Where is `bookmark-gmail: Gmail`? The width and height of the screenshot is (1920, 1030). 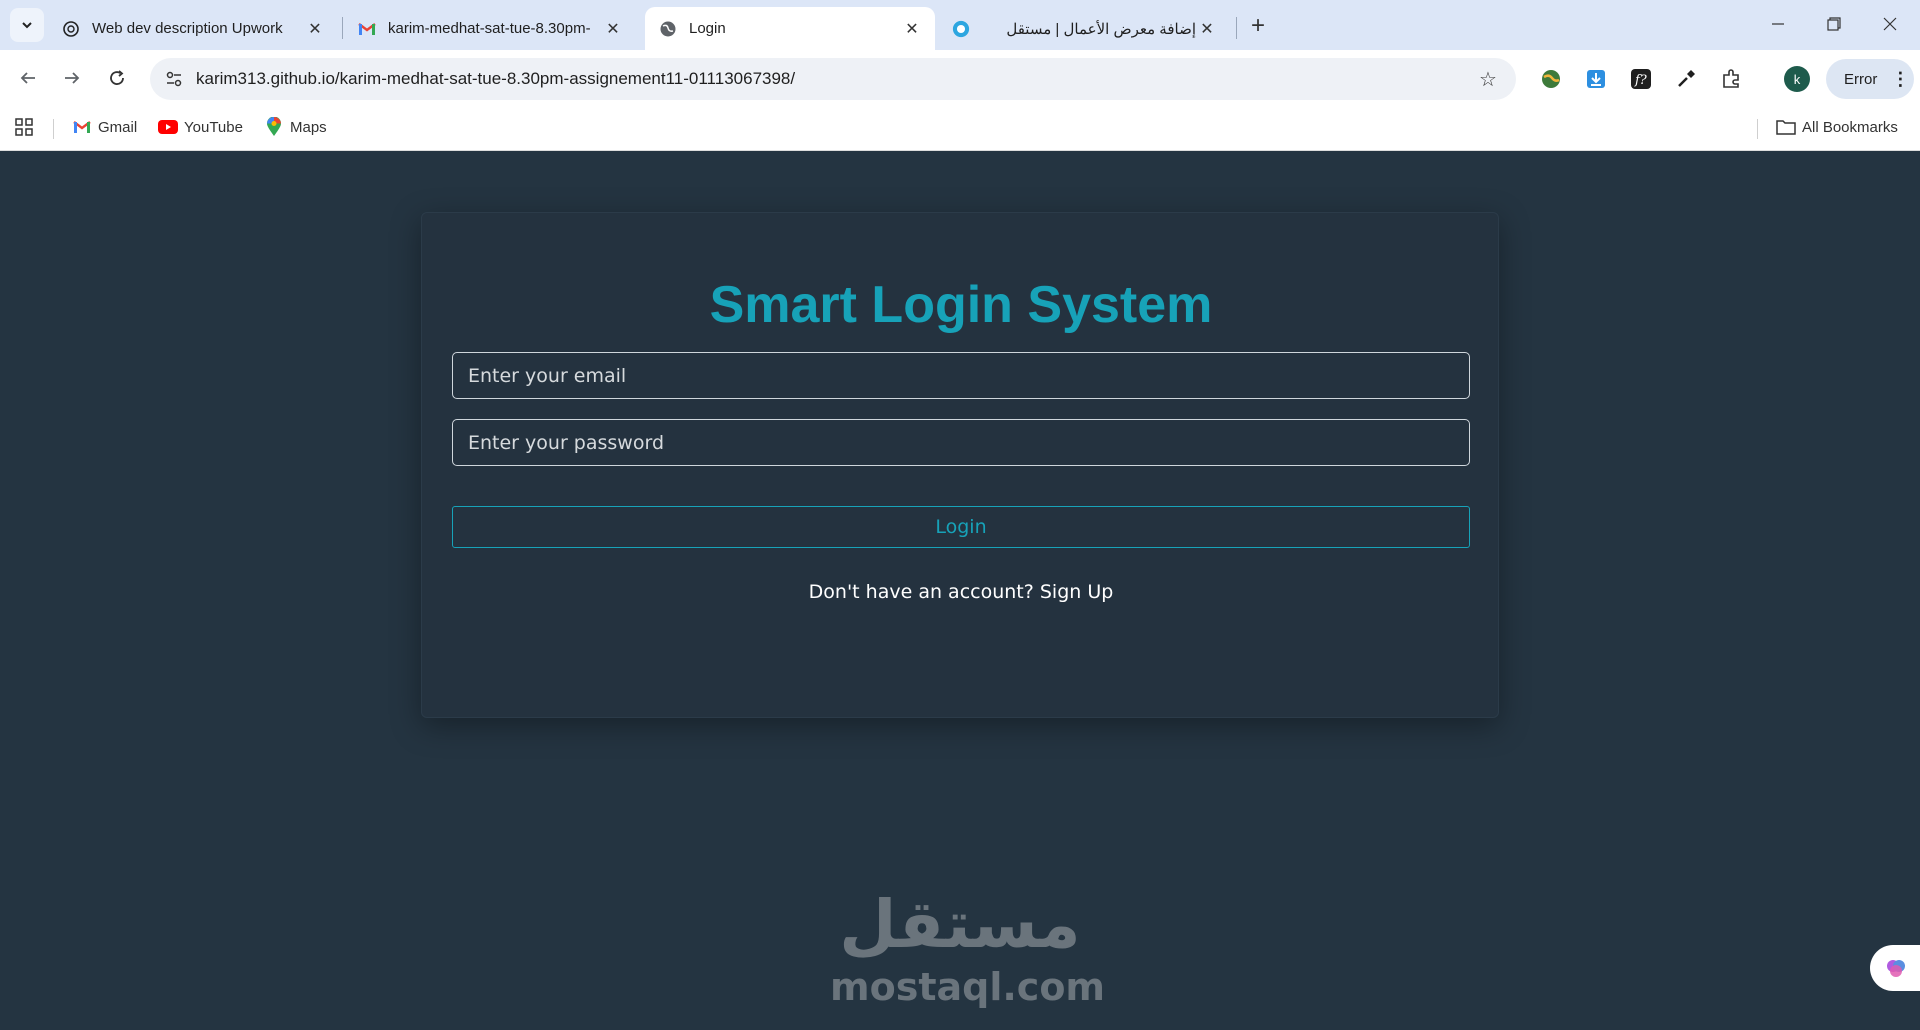
bookmark-gmail: Gmail is located at coordinates (104, 127).